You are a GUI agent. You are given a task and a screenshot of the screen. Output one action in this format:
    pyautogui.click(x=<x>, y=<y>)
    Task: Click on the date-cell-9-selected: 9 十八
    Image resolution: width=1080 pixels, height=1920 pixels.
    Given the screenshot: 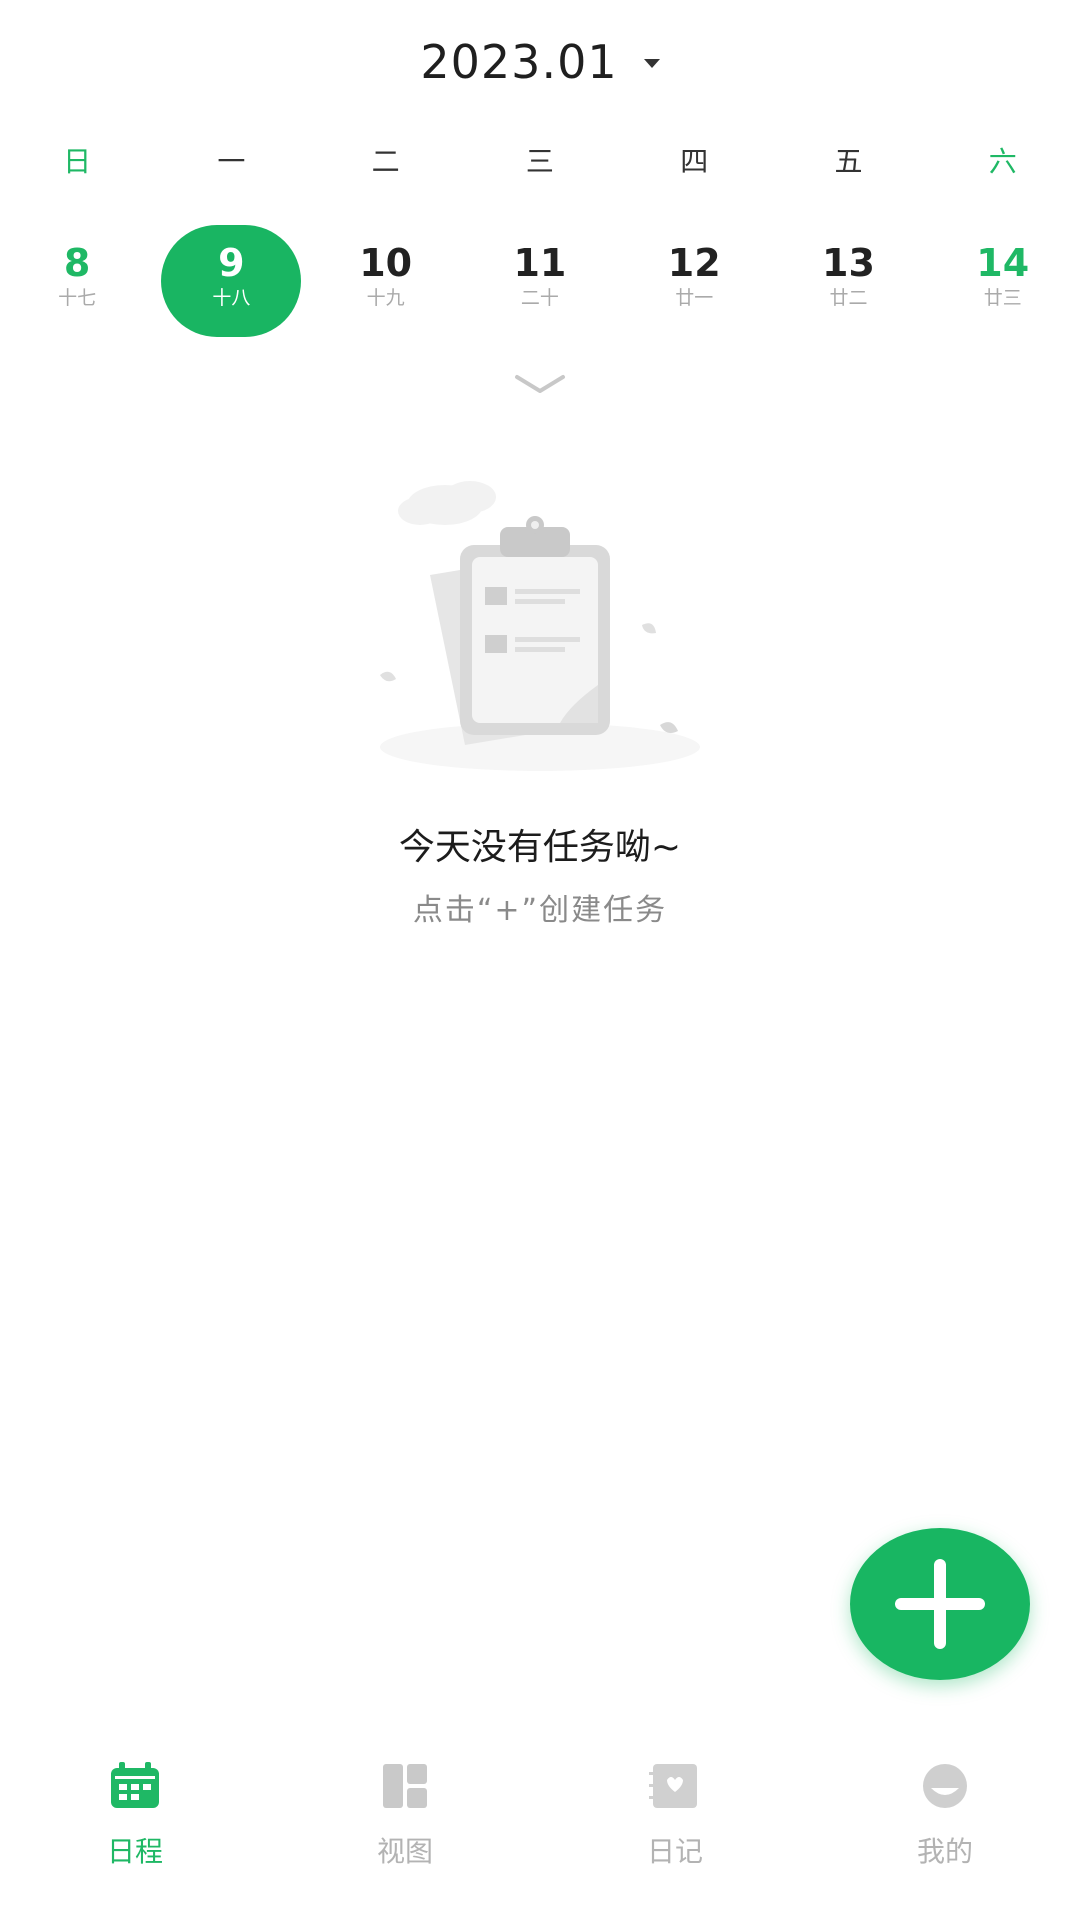 What is the action you would take?
    pyautogui.click(x=231, y=285)
    